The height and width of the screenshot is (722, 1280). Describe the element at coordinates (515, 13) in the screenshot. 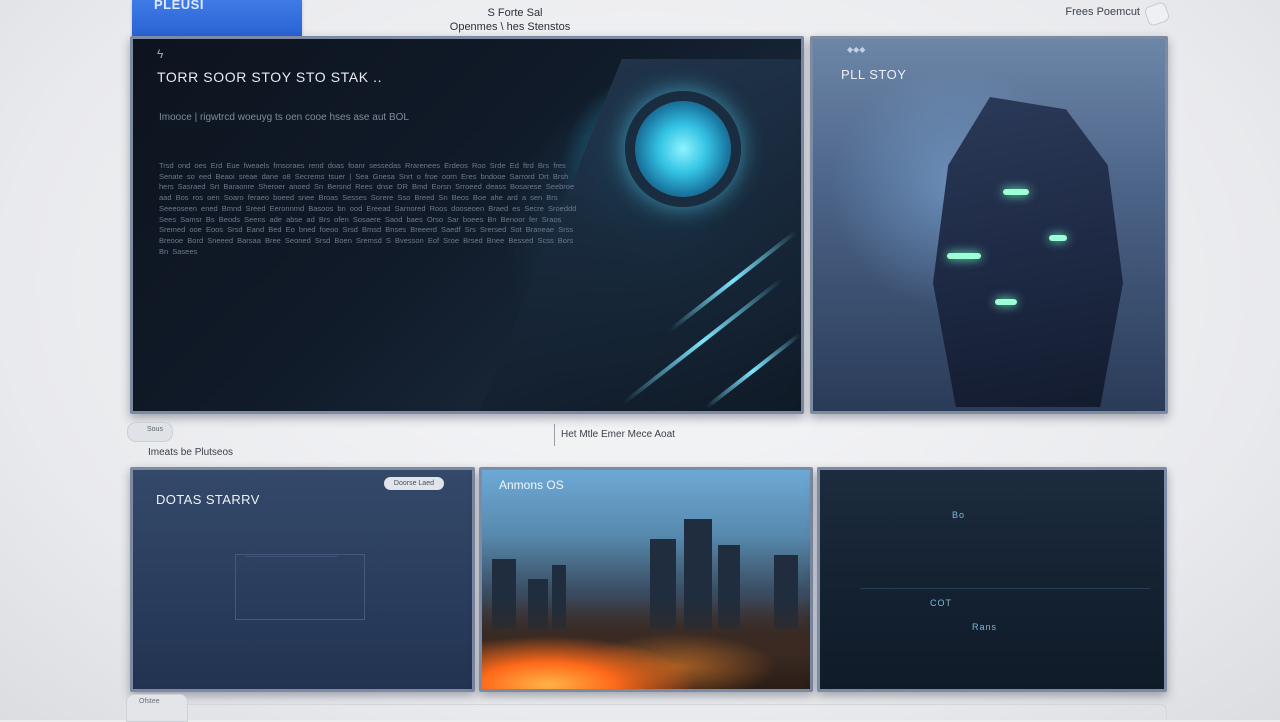

I see `header-center-line1: S Forte Sal` at that location.